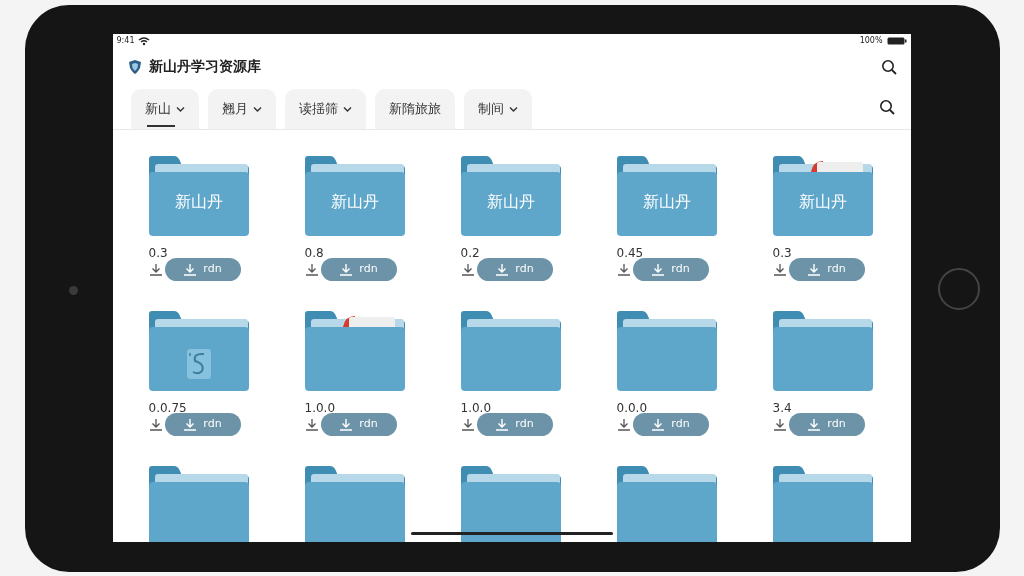  Describe the element at coordinates (134, 66) in the screenshot. I see `shield-logo-icon` at that location.